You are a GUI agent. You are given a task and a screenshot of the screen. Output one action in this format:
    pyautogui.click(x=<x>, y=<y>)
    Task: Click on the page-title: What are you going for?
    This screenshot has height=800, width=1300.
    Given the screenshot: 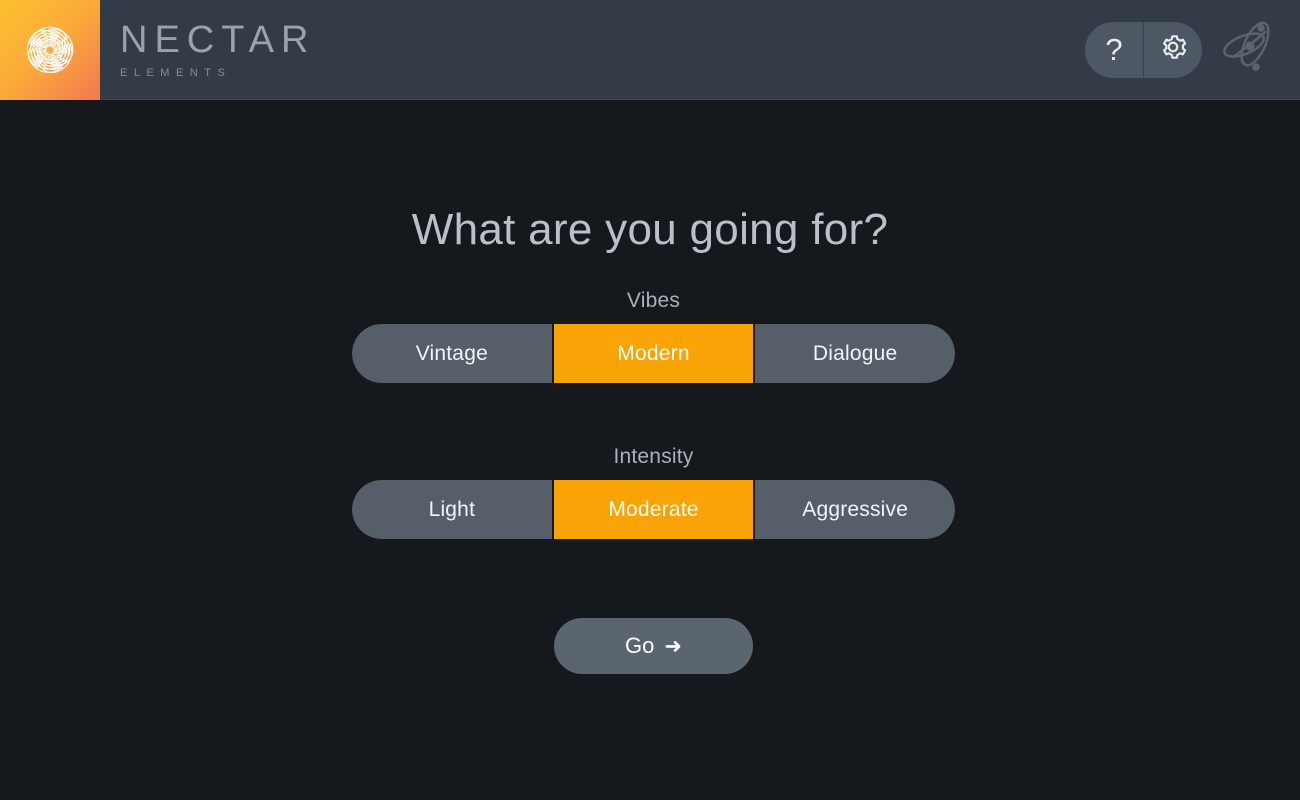 What is the action you would take?
    pyautogui.click(x=650, y=229)
    